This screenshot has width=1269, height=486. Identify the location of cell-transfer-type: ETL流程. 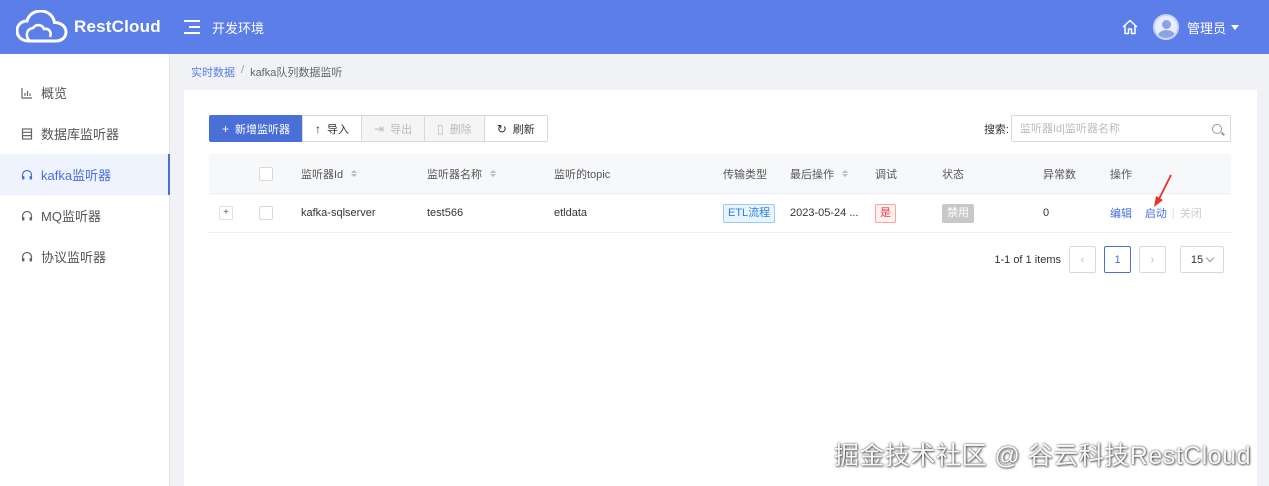
(756, 213).